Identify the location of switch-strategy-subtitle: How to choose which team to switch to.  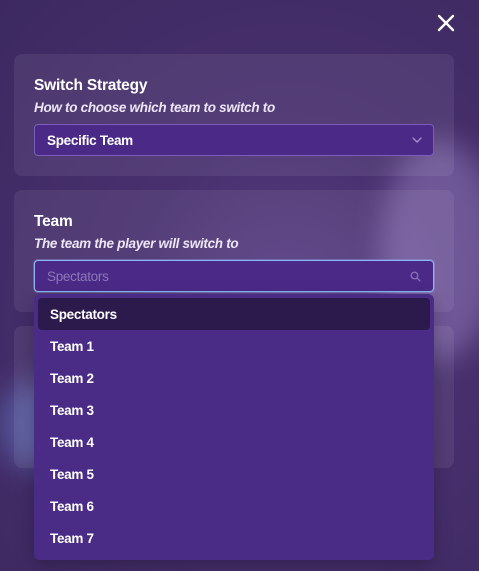
(154, 107).